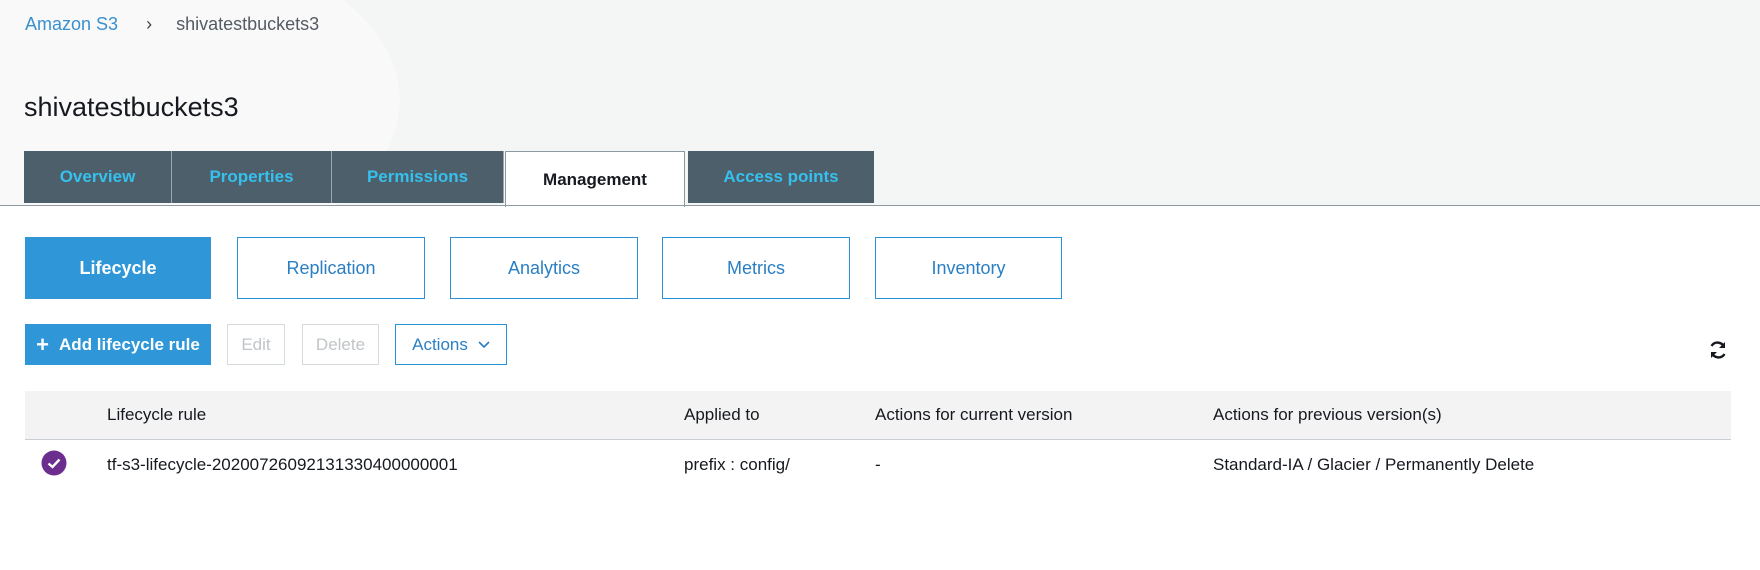 Image resolution: width=1760 pixels, height=570 pixels. What do you see at coordinates (1718, 350) in the screenshot?
I see `refresh-icon` at bounding box center [1718, 350].